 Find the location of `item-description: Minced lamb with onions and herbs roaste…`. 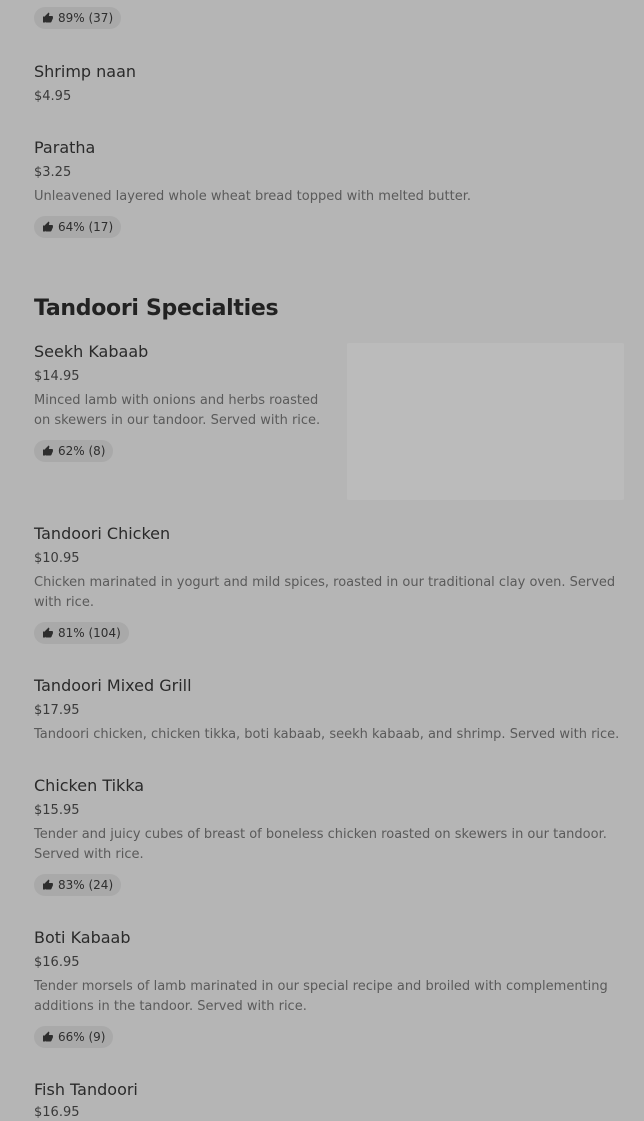

item-description: Minced lamb with onions and herbs roaste… is located at coordinates (177, 410).